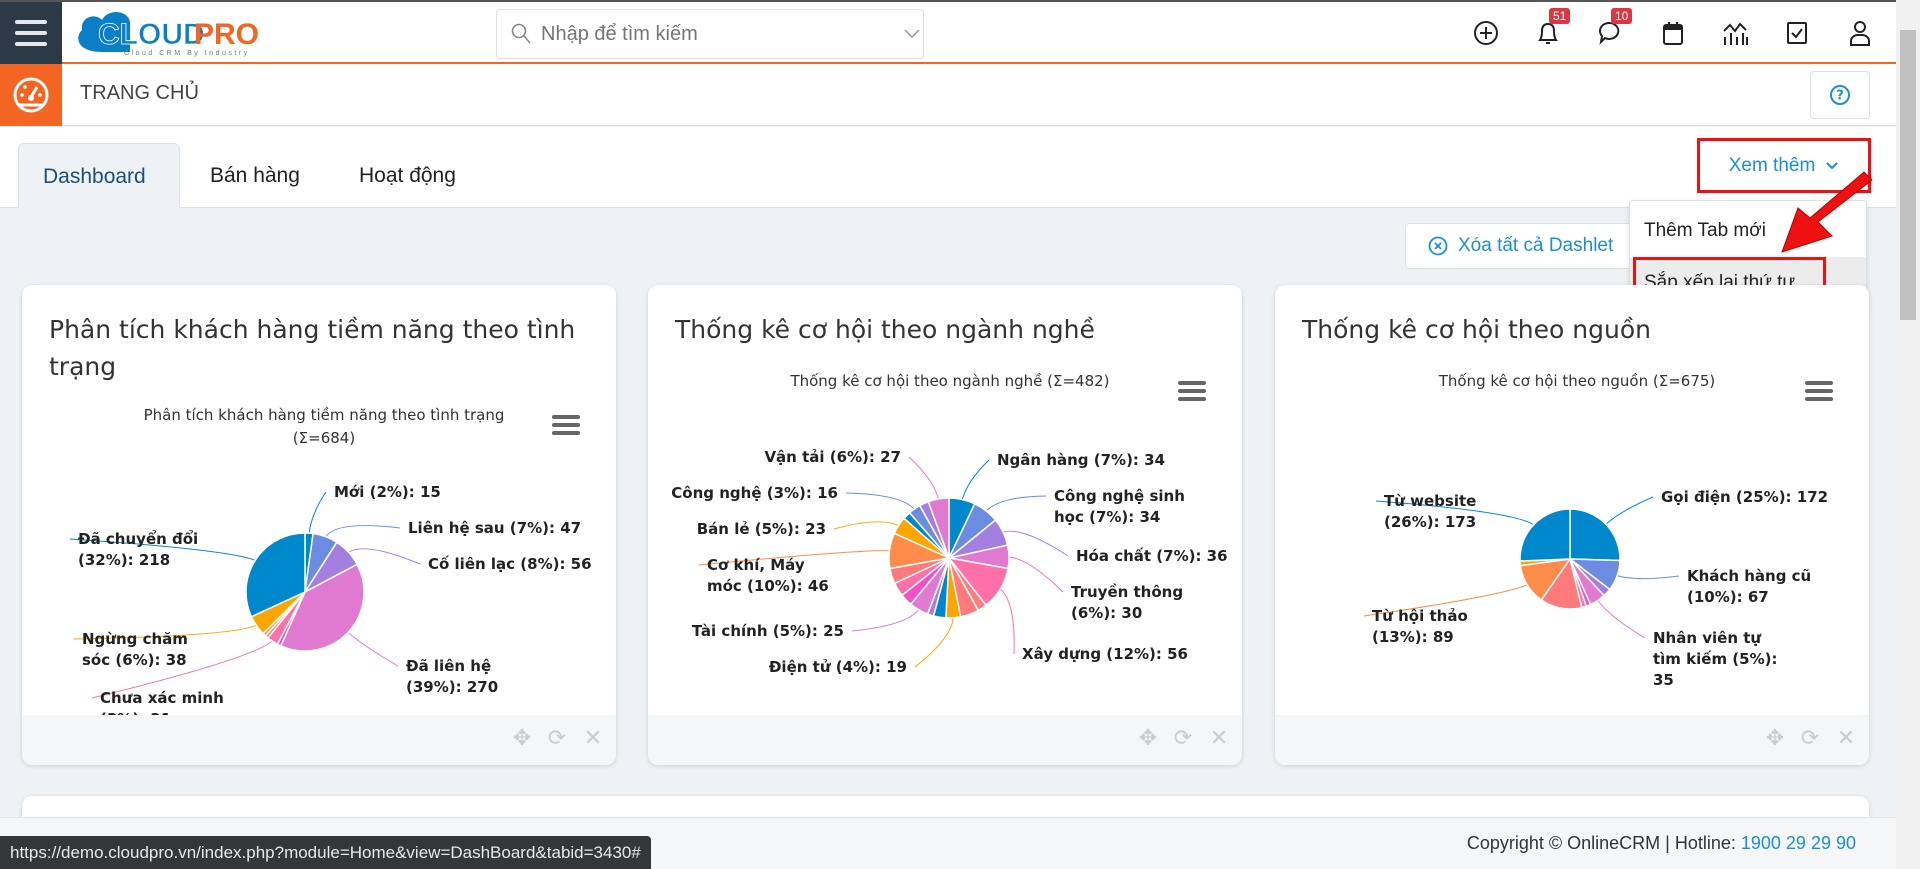 The image size is (1920, 869). Describe the element at coordinates (1908, 175) in the screenshot. I see `scrollbar-thumb` at that location.